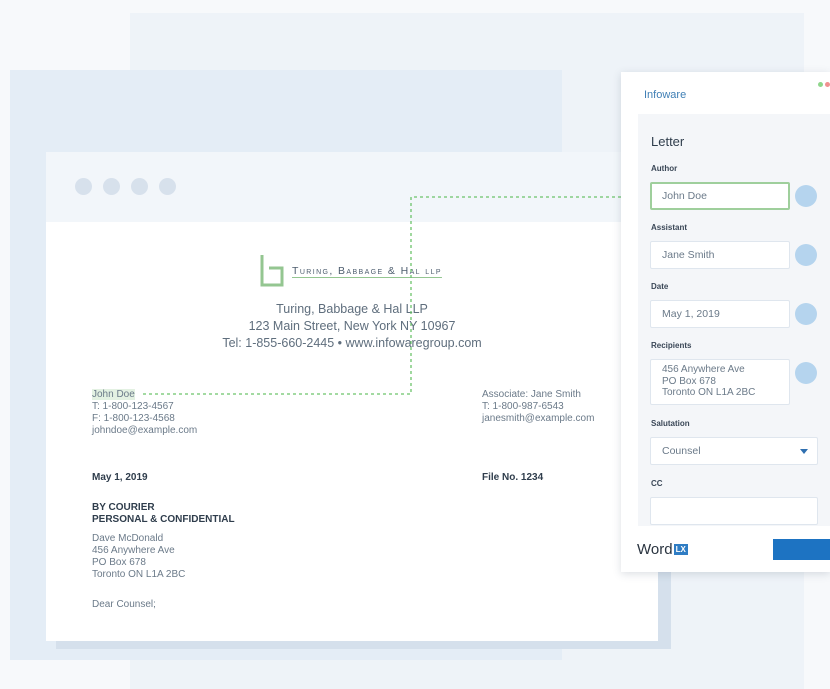 Image resolution: width=830 pixels, height=689 pixels. What do you see at coordinates (669, 227) in the screenshot?
I see `assistant-label: Assistant` at bounding box center [669, 227].